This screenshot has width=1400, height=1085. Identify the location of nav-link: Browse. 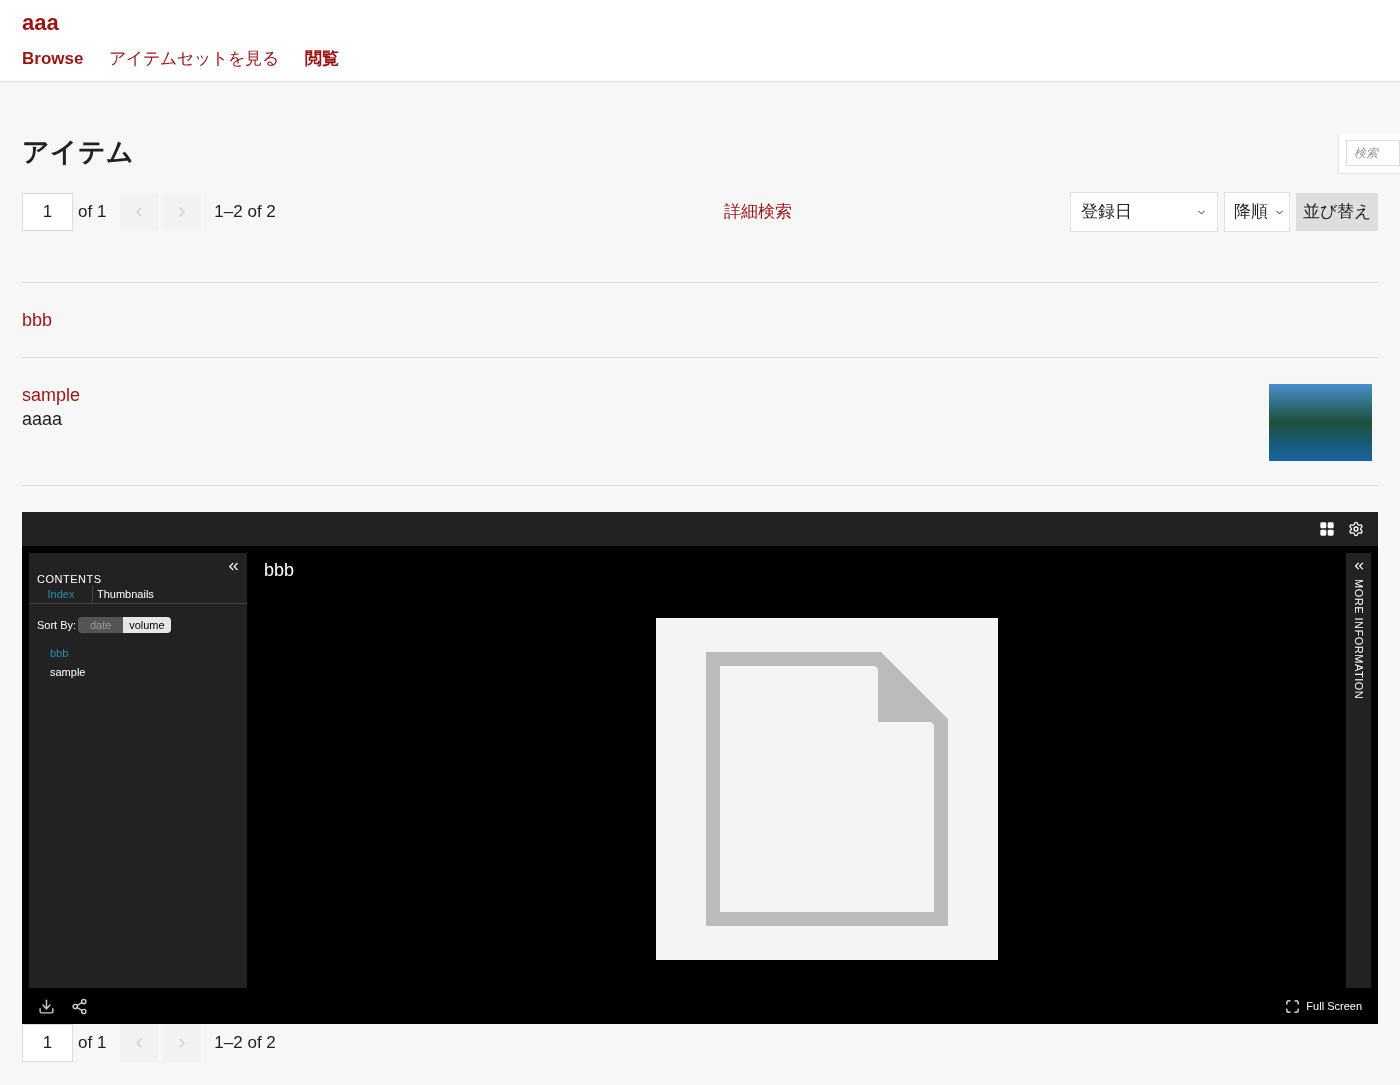
(53, 59).